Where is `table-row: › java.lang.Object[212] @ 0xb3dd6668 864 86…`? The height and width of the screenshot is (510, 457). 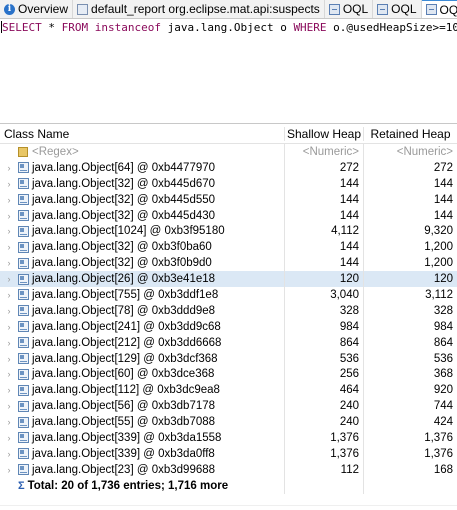 table-row: › java.lang.Object[212] @ 0xb3dd6668 864 86… is located at coordinates (228, 342).